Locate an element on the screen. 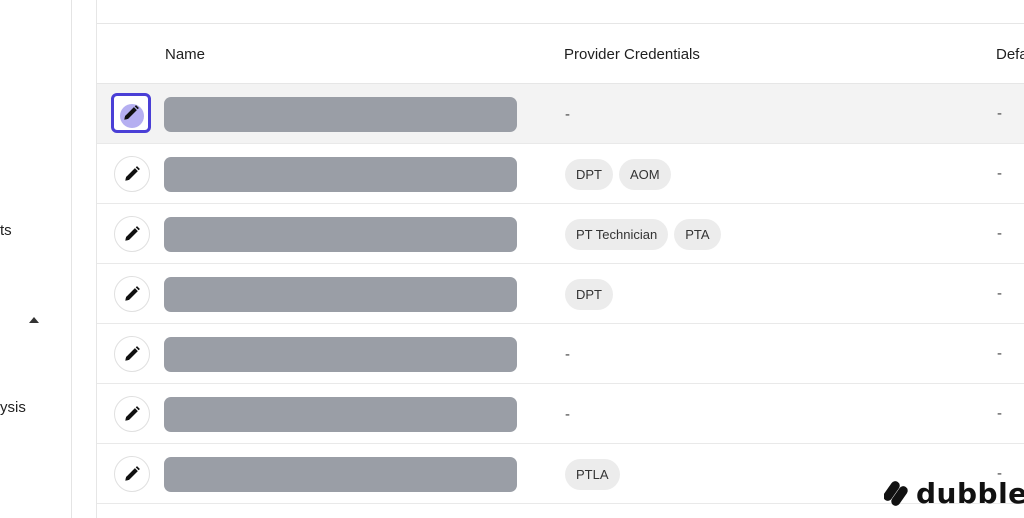 This screenshot has width=1024, height=518. credentials-cell: PTLA is located at coordinates (592, 474).